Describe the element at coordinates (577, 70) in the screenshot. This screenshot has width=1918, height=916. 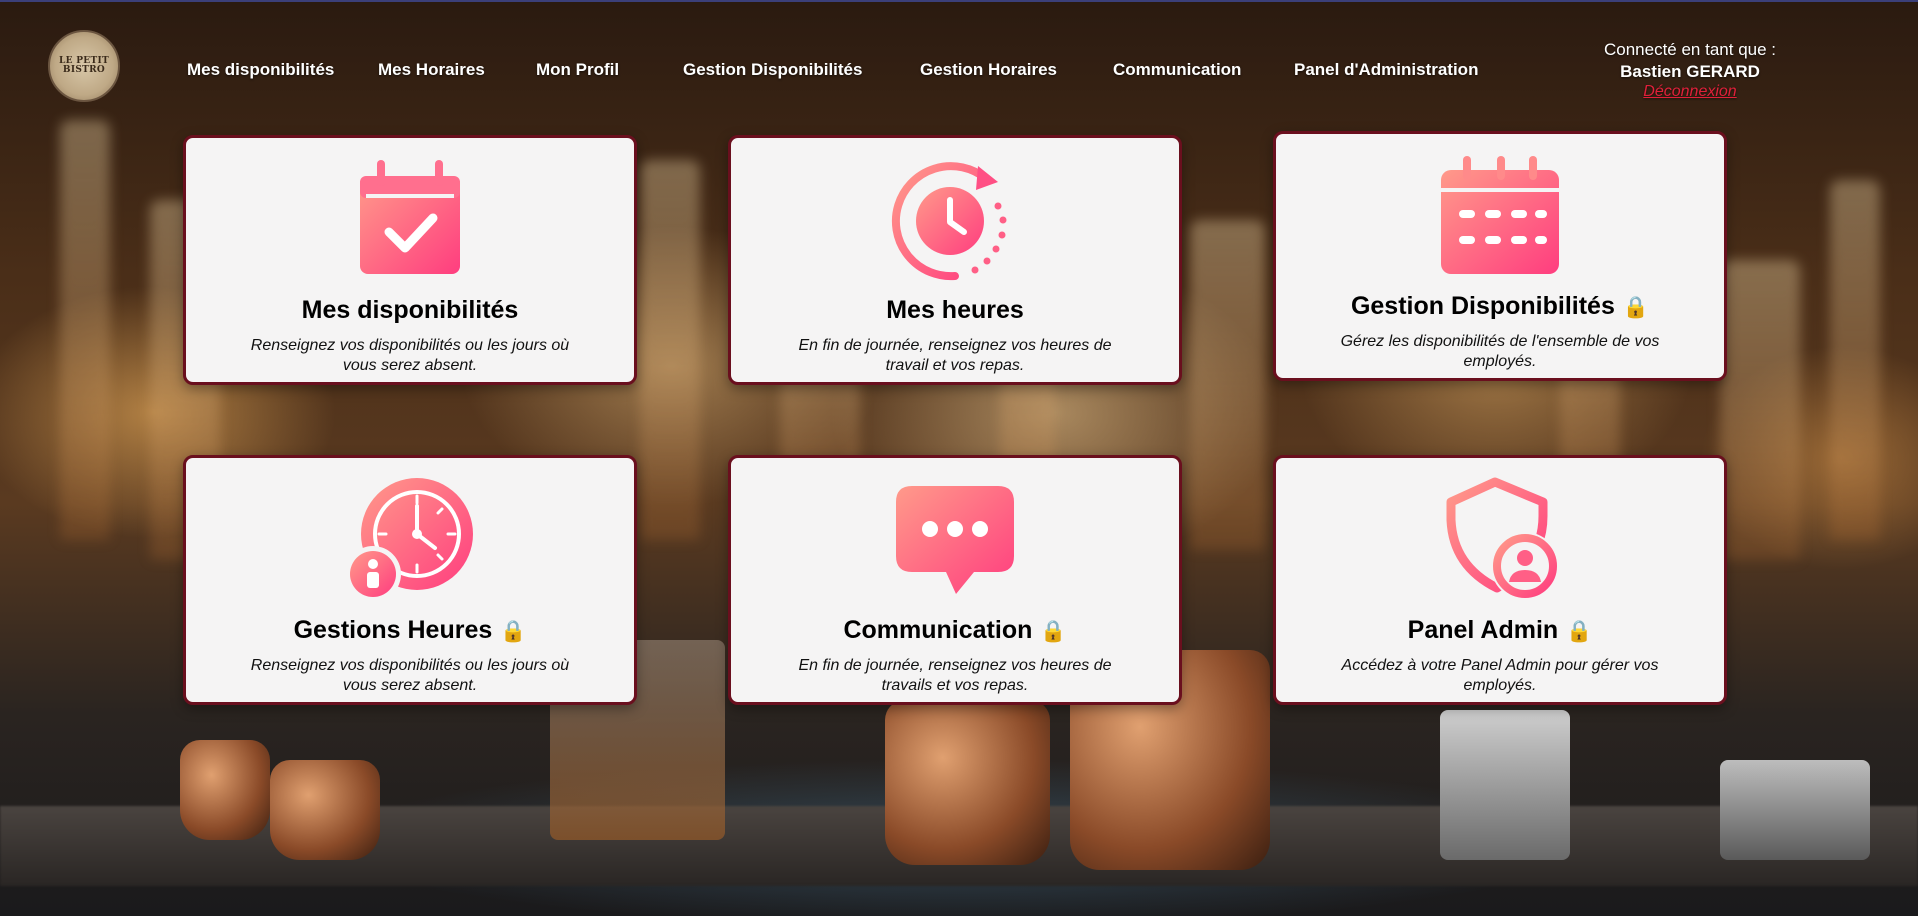
I see `nav-item-mon-profil: Mon Profil` at that location.